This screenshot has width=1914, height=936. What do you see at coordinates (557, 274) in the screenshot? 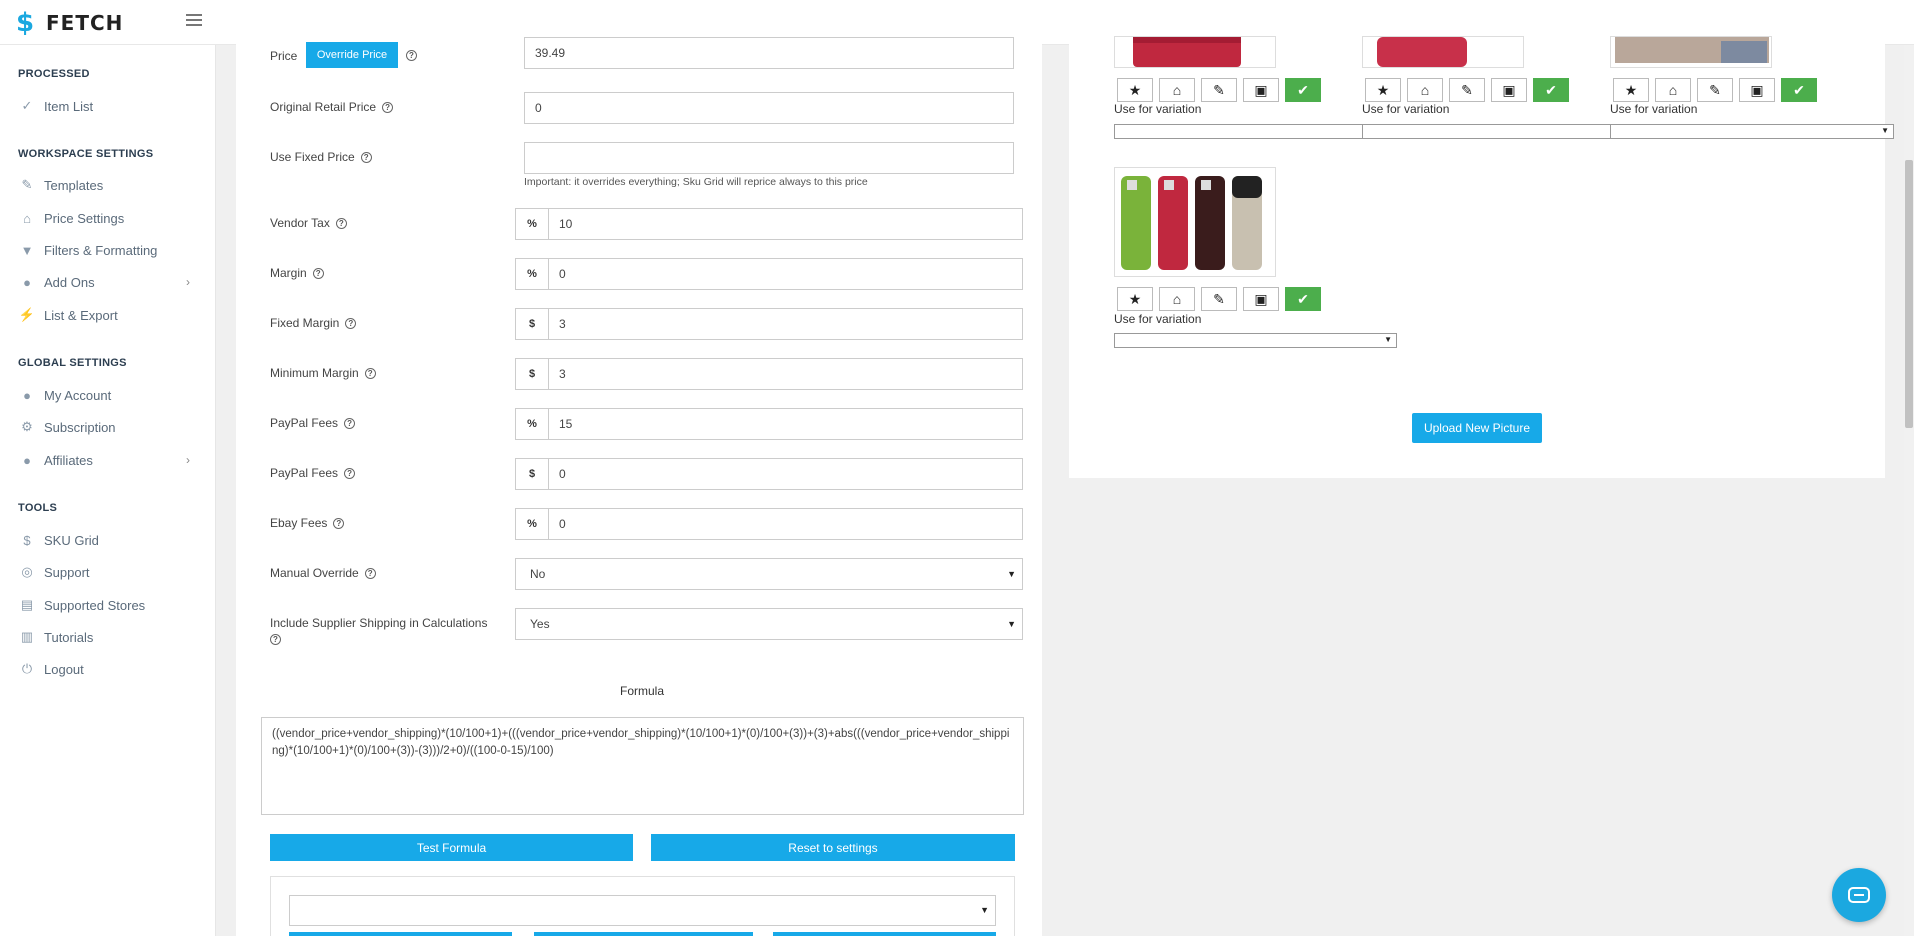
I see `margin-input: 0` at bounding box center [557, 274].